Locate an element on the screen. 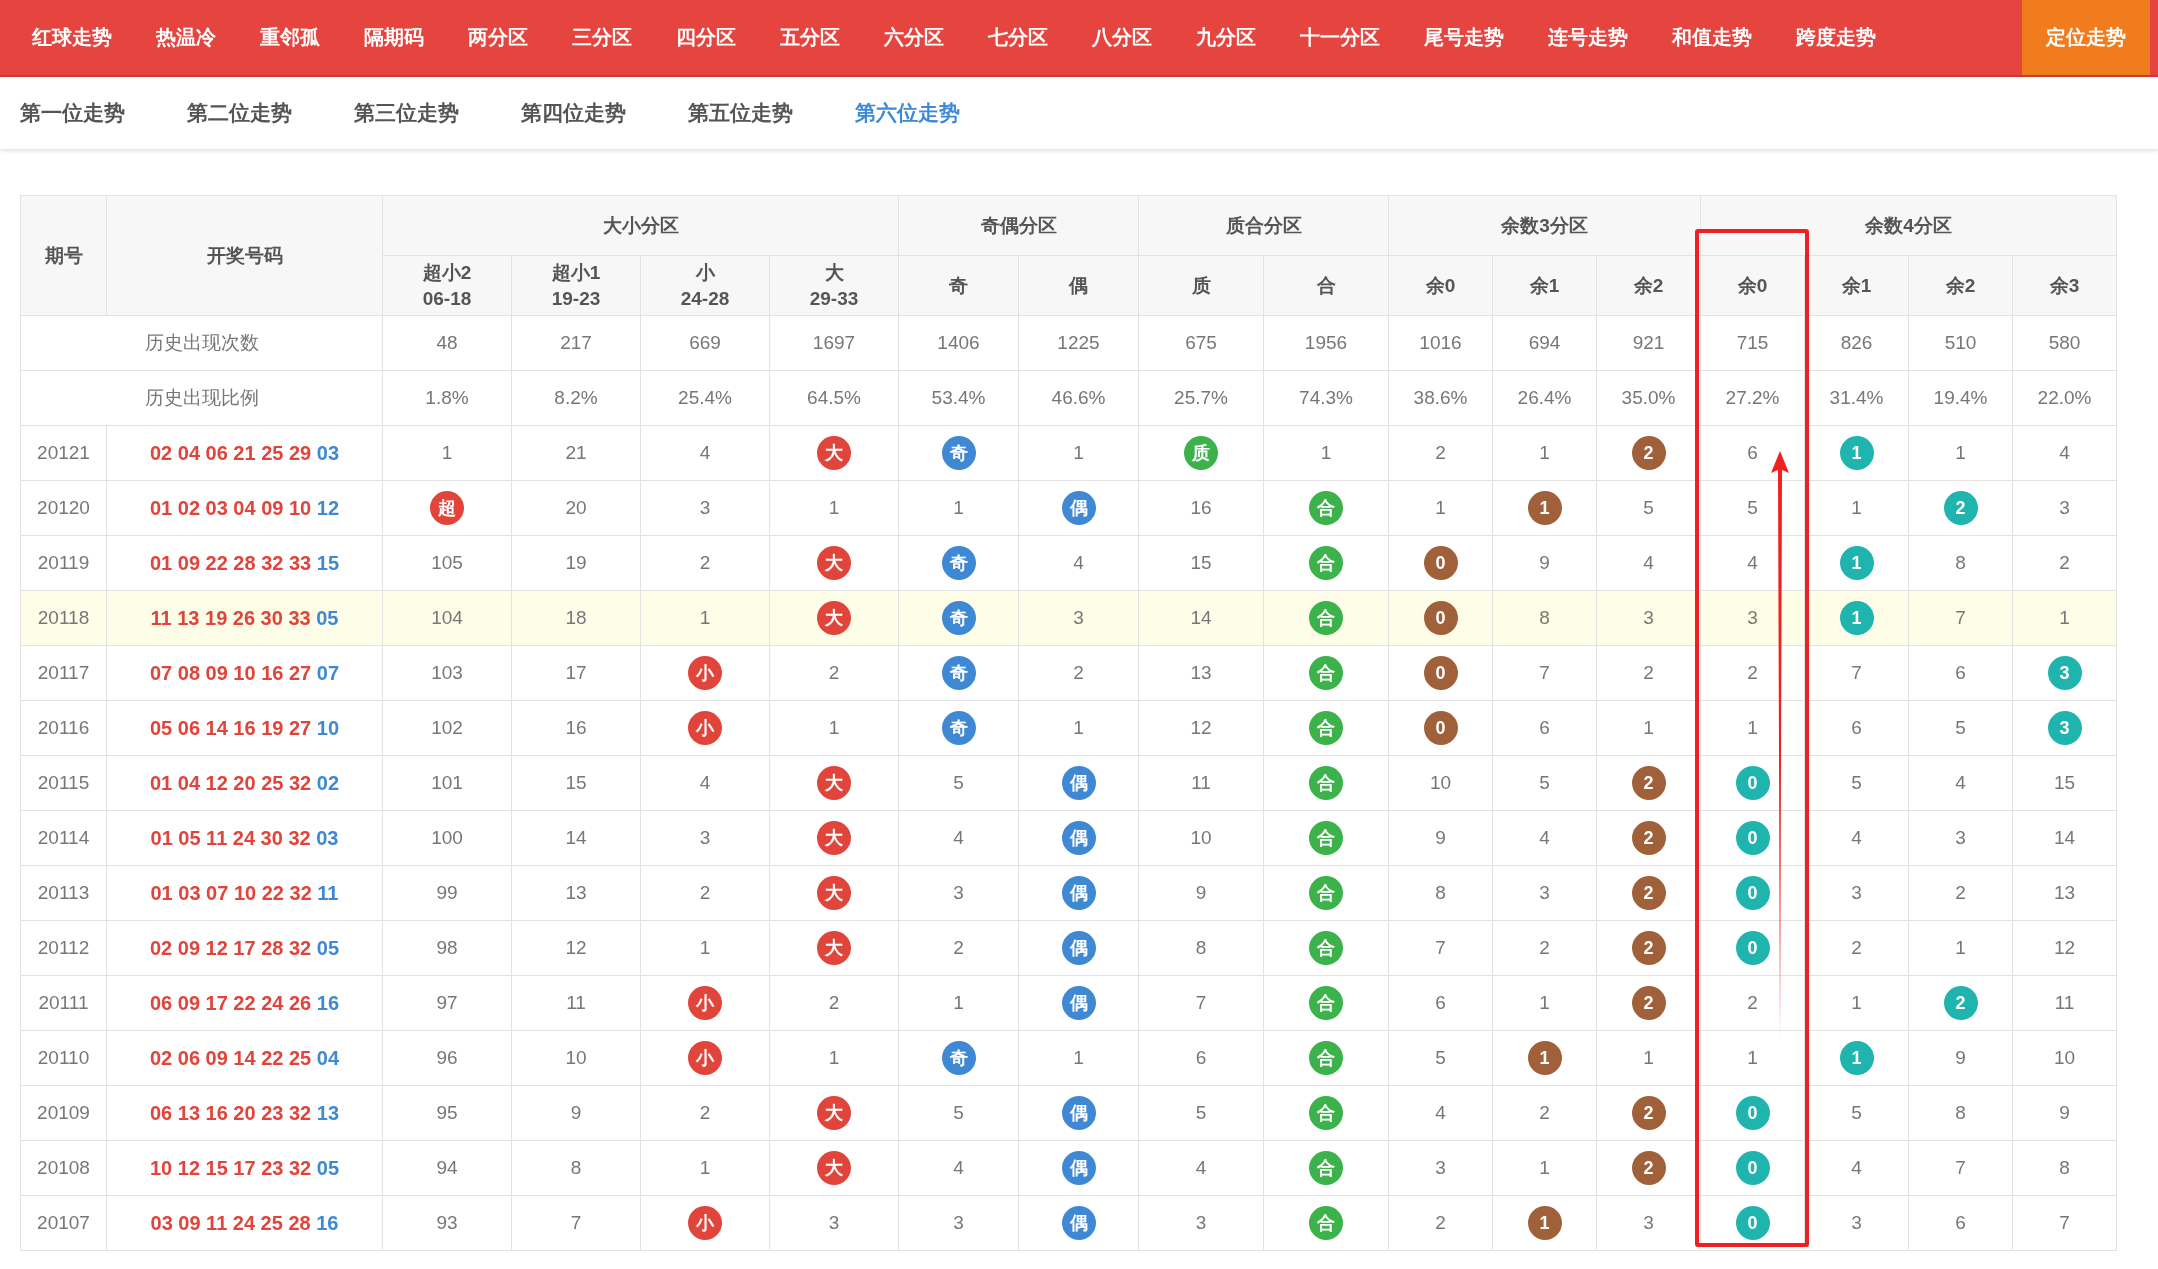 The width and height of the screenshot is (2158, 1269). sub-tab: 第四位走势 is located at coordinates (573, 113).